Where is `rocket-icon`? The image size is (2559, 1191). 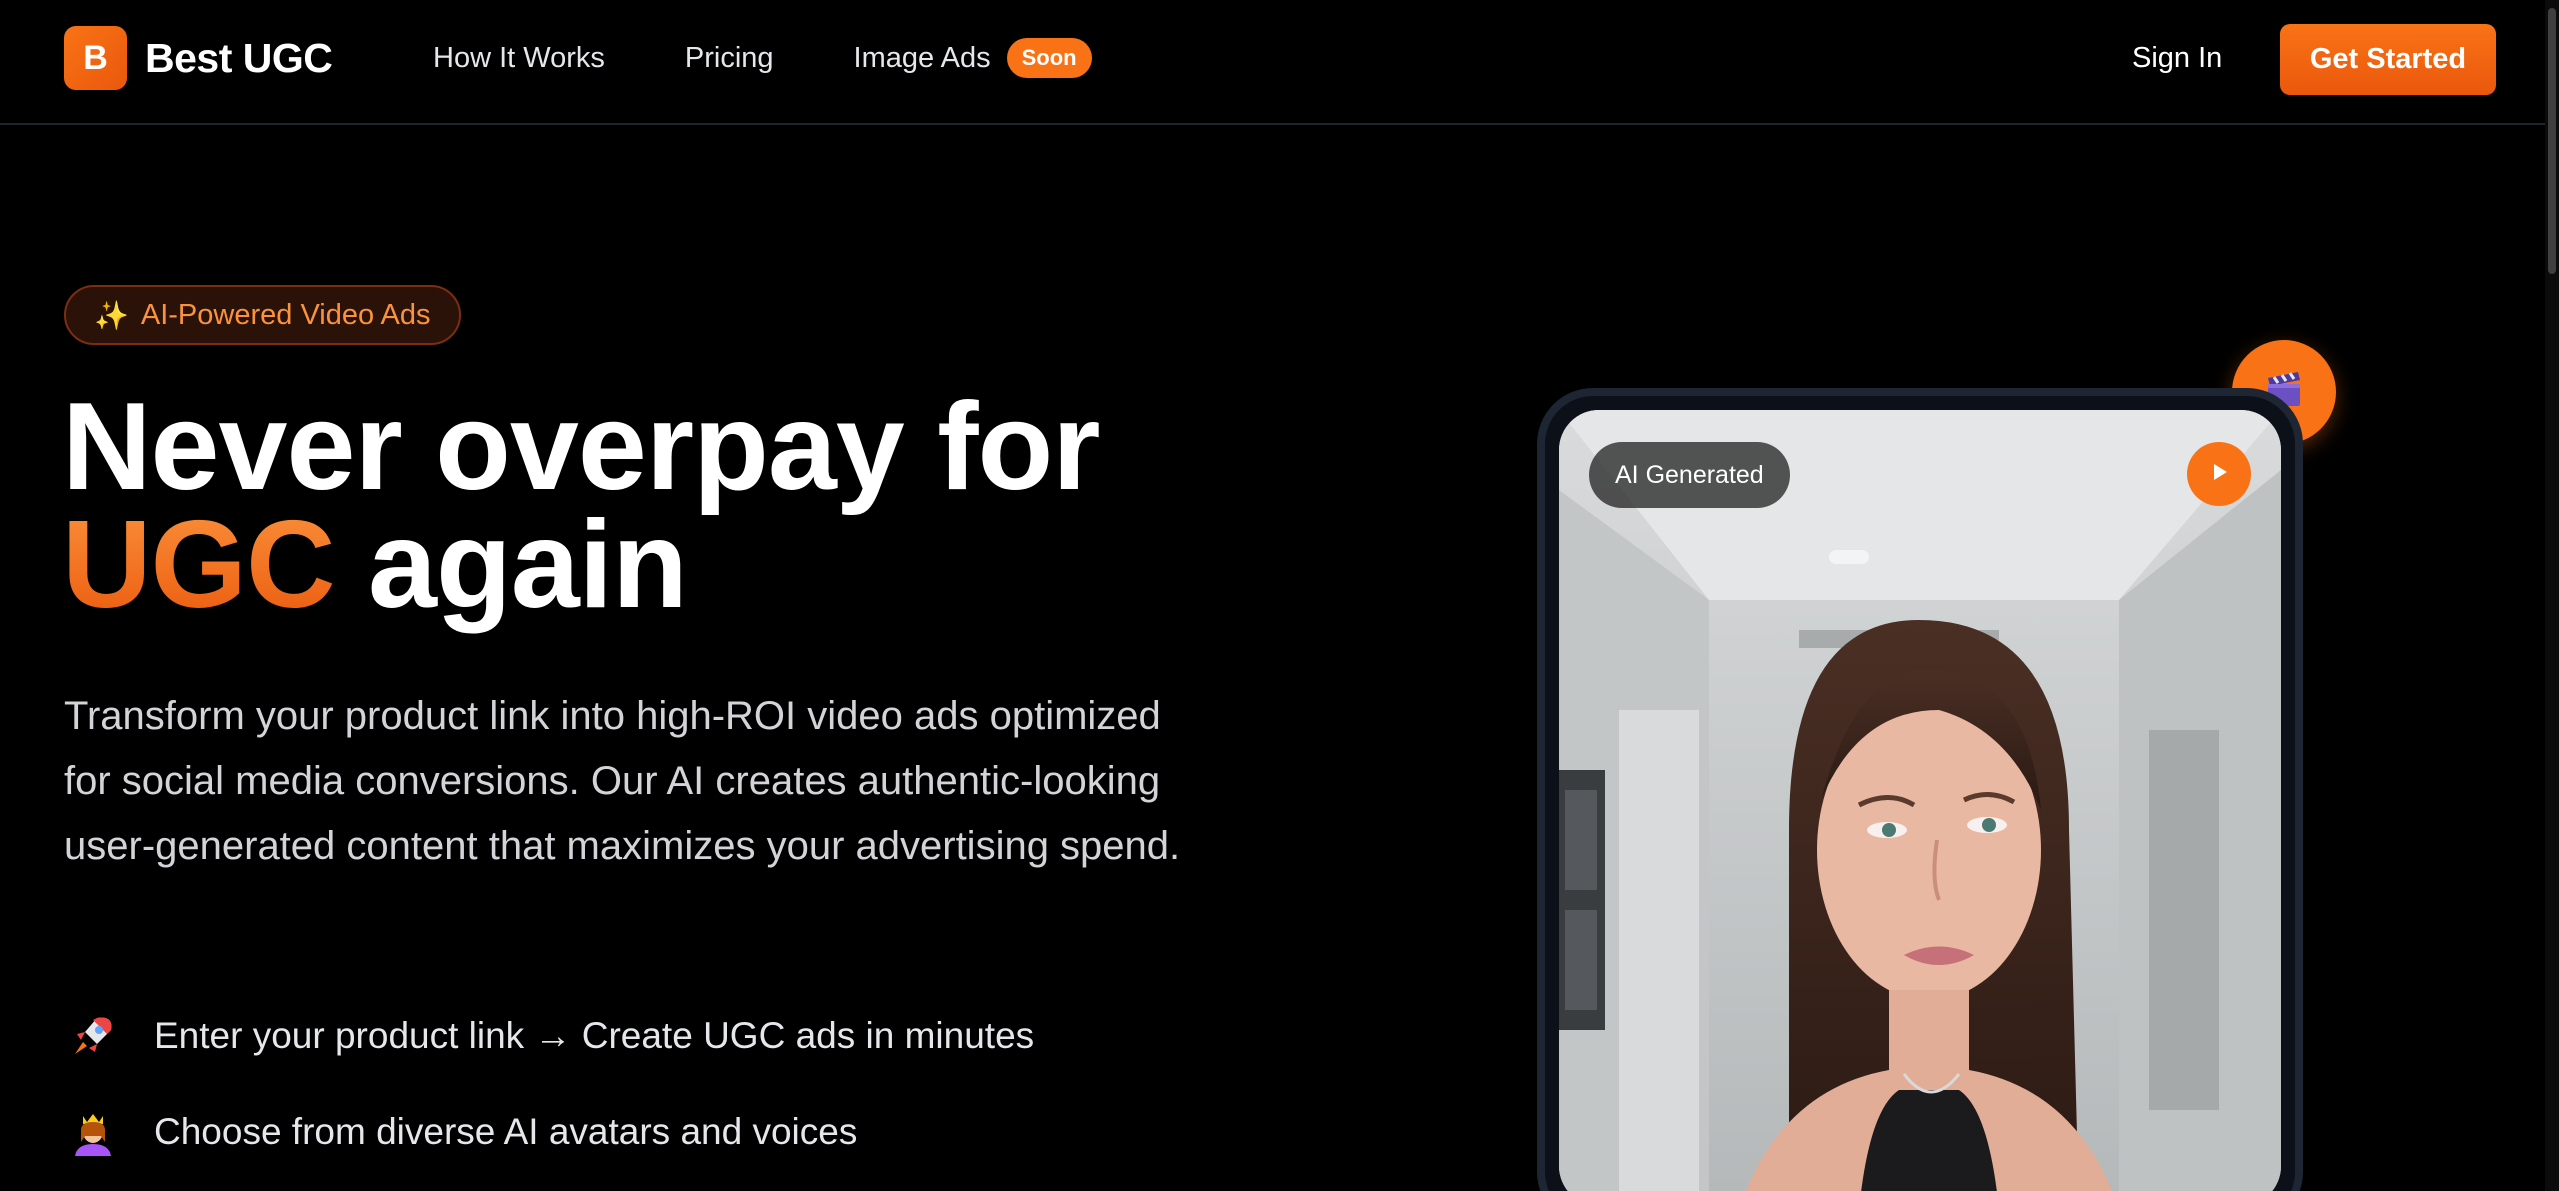 rocket-icon is located at coordinates (93, 1036).